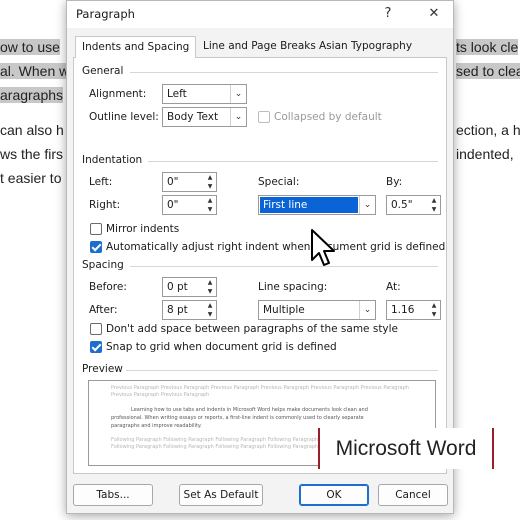 The height and width of the screenshot is (520, 520). Describe the element at coordinates (105, 14) in the screenshot. I see `dialog-title: Paragraph` at that location.